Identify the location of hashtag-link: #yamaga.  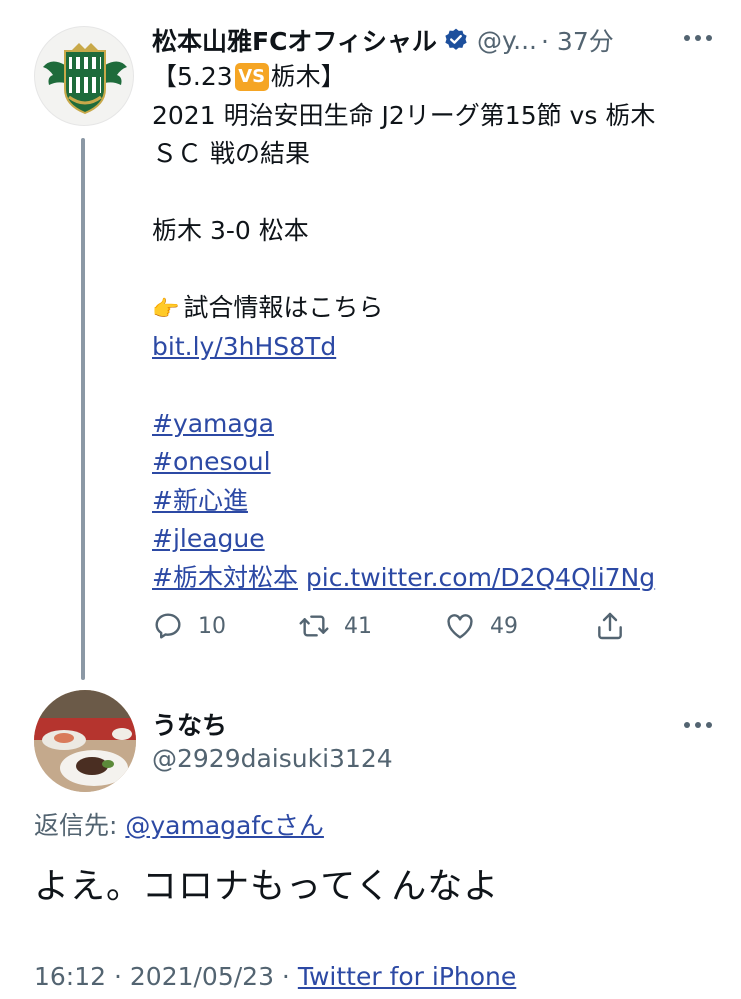
(213, 423).